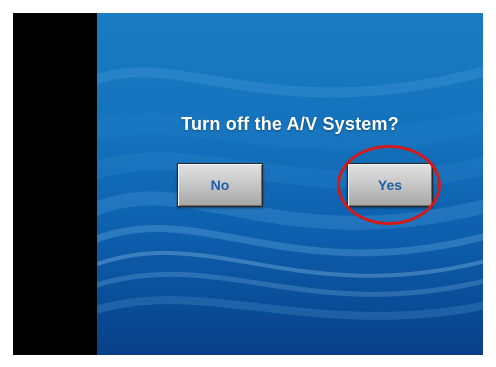  I want to click on yes-button: Yes, so click(390, 185).